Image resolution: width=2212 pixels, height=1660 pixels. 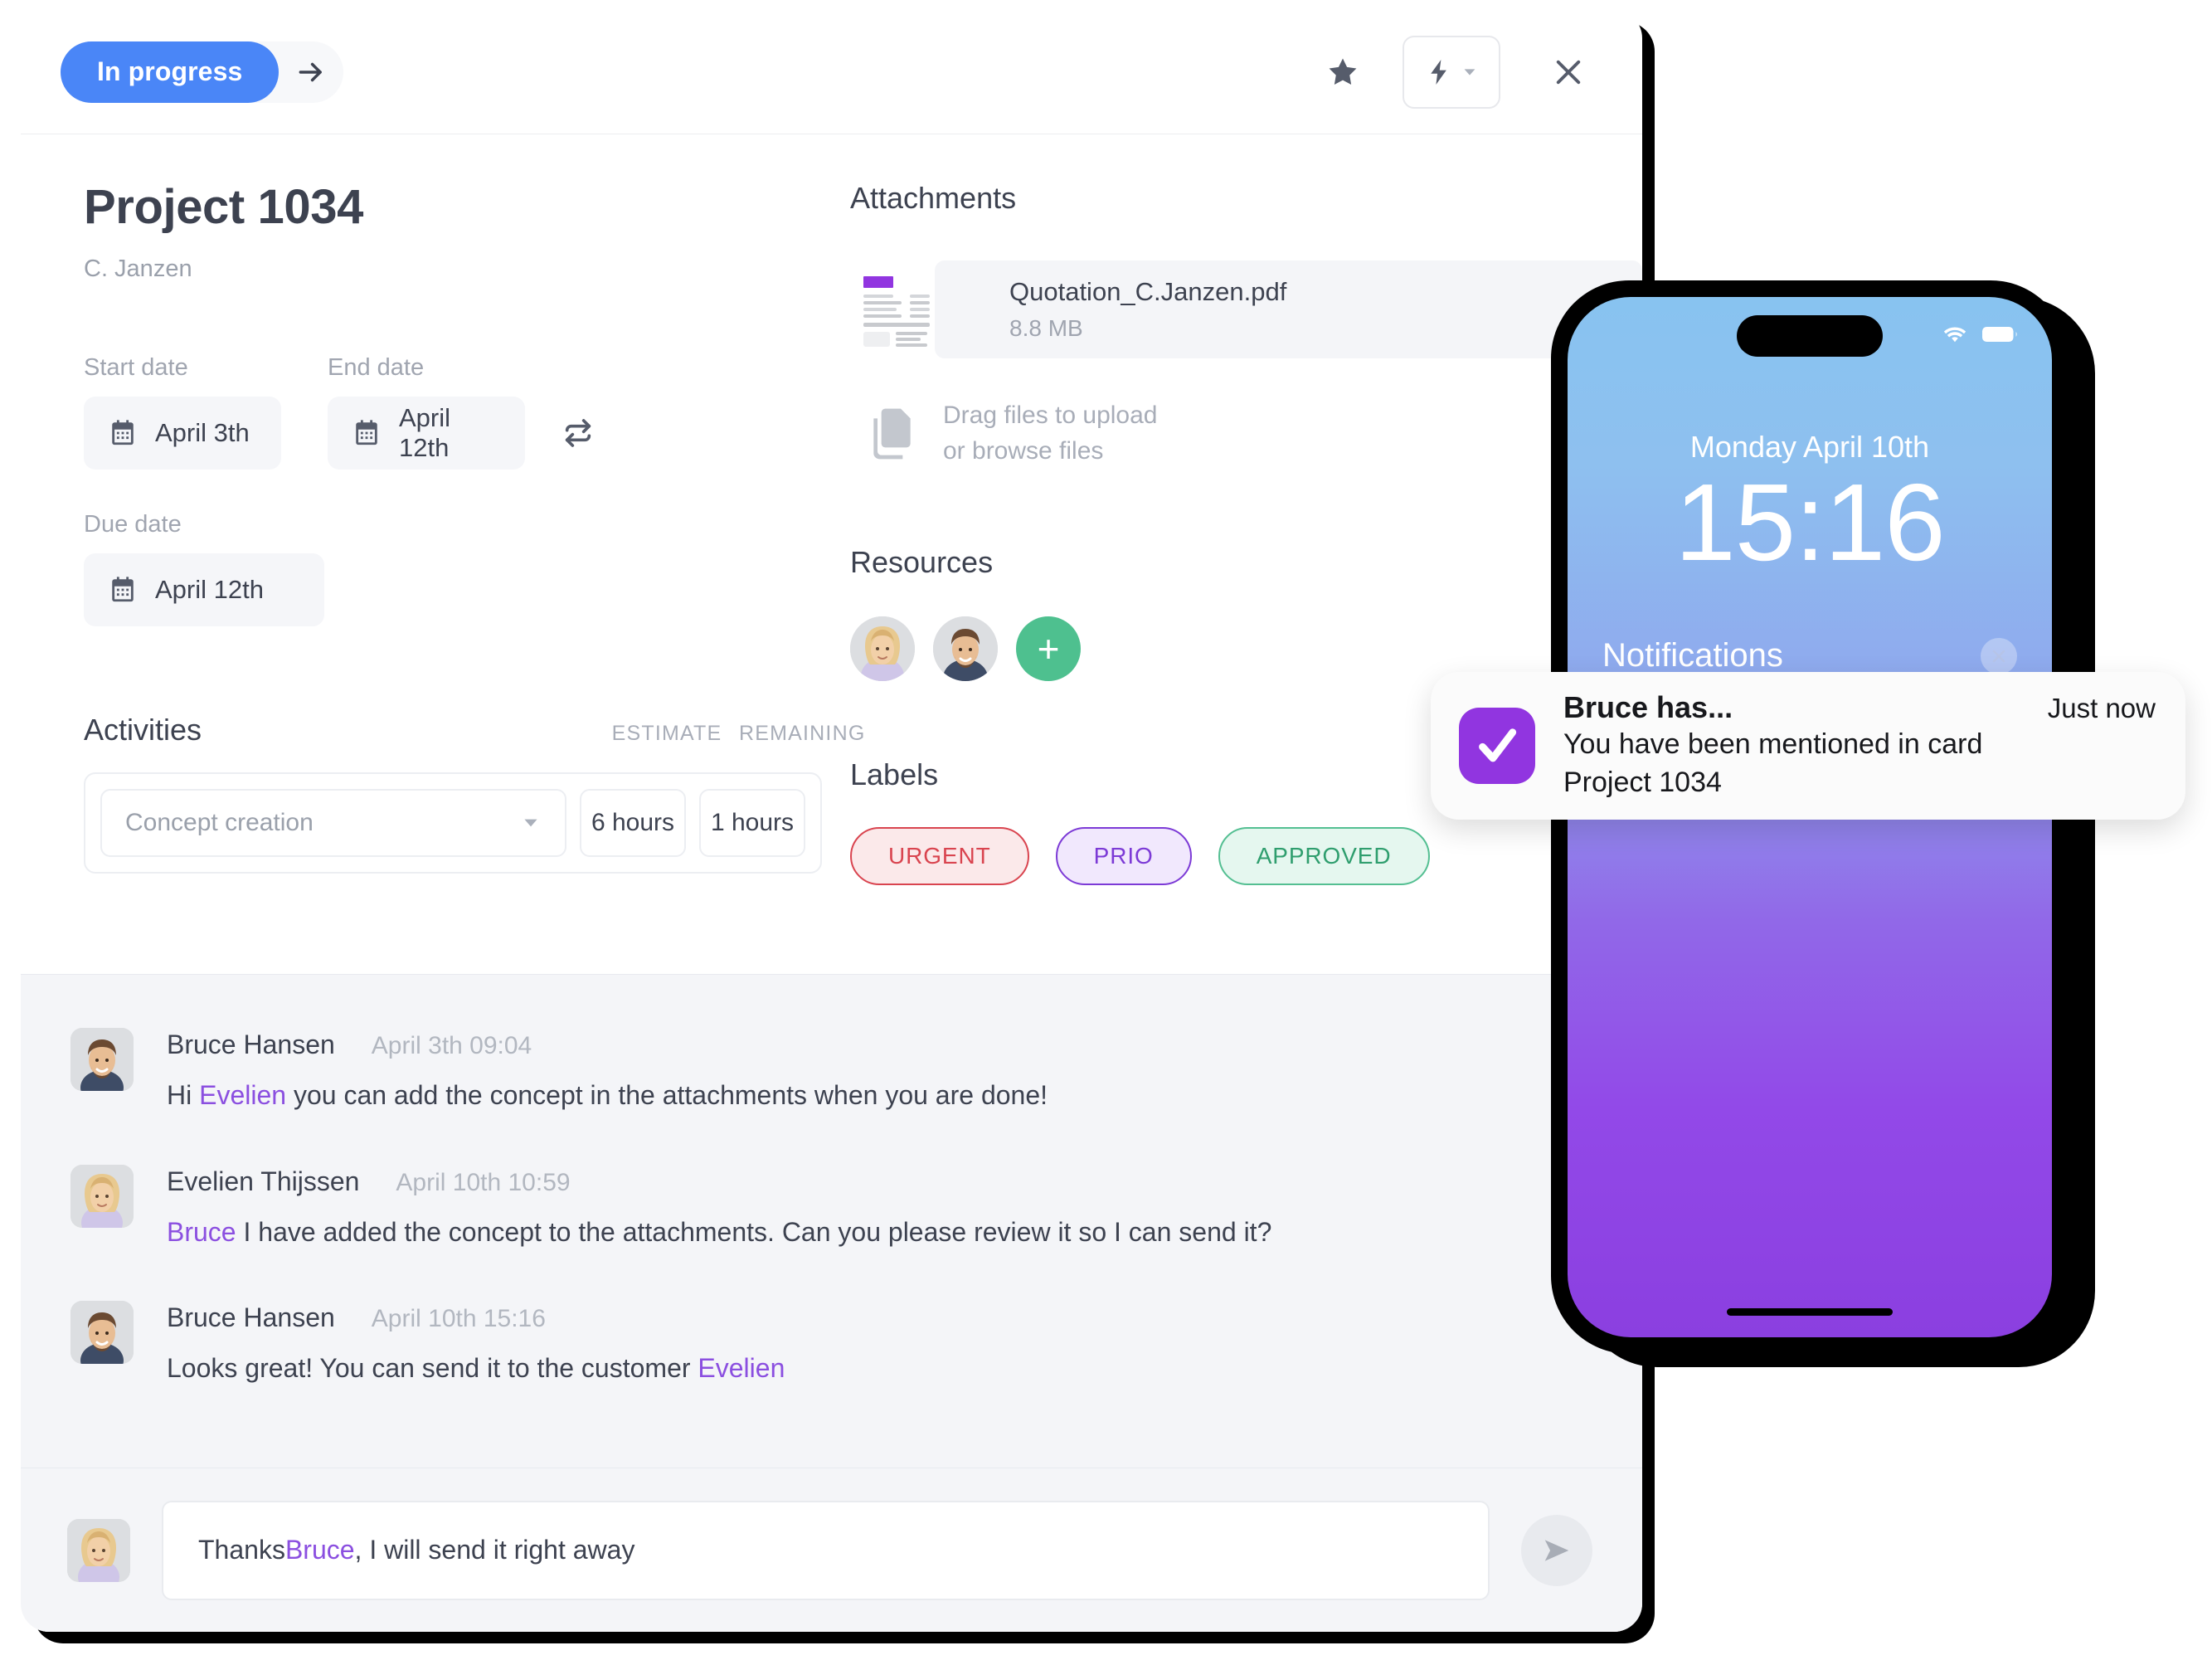 What do you see at coordinates (203, 432) in the screenshot?
I see `start-date-value: April 3th` at bounding box center [203, 432].